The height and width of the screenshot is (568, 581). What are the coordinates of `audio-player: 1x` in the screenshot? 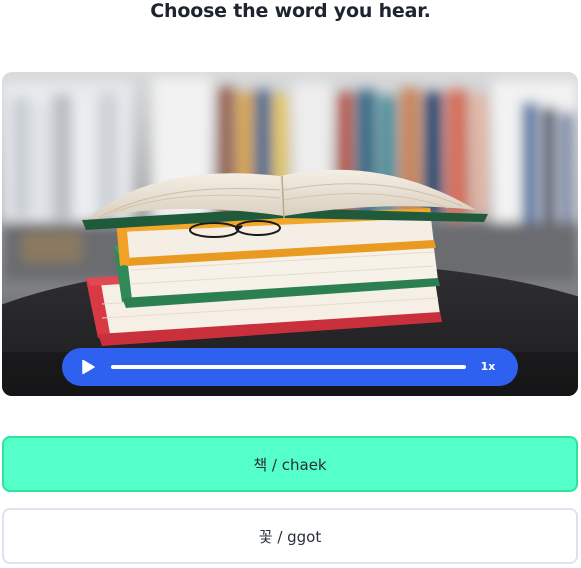 It's located at (290, 367).